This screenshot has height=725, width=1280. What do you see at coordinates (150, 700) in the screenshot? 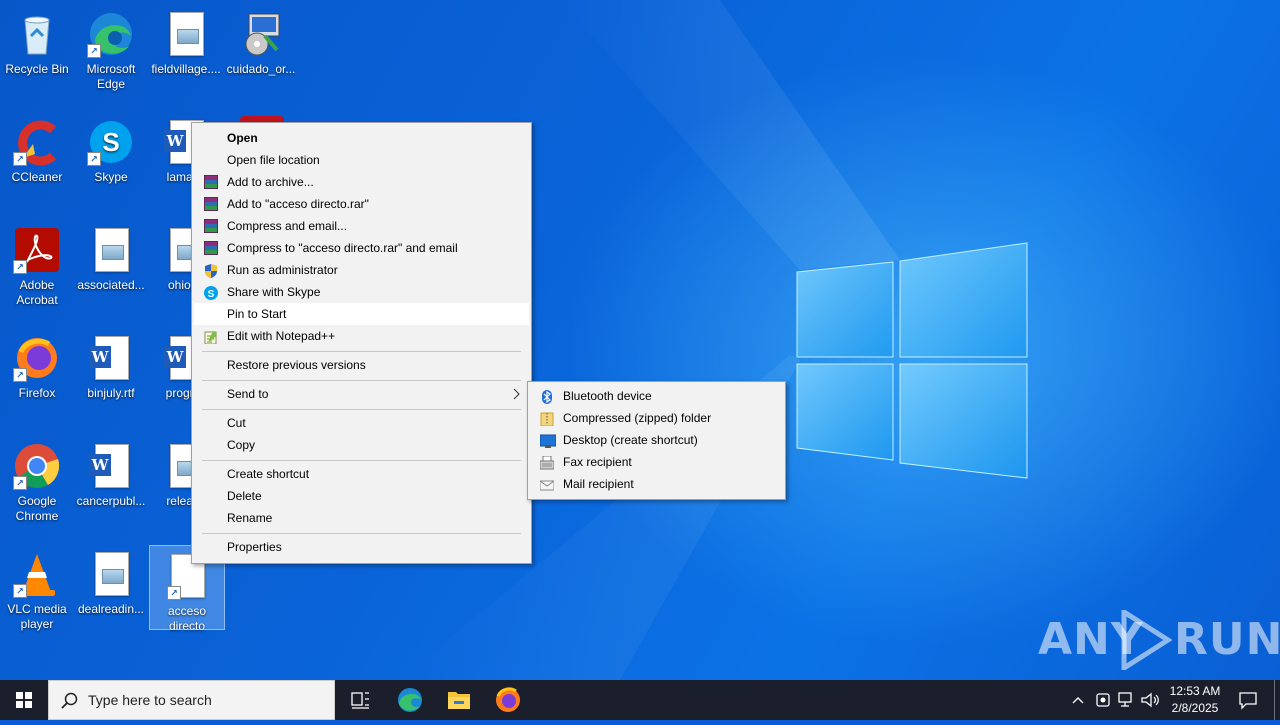
I see `search-placeholder: Type here to search` at bounding box center [150, 700].